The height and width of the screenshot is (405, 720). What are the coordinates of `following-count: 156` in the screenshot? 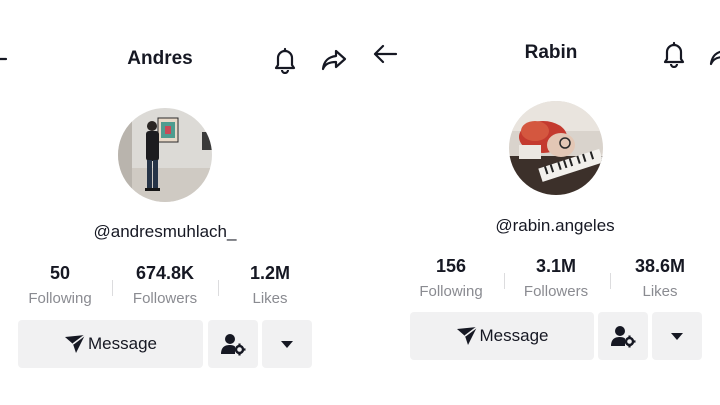 It's located at (451, 266).